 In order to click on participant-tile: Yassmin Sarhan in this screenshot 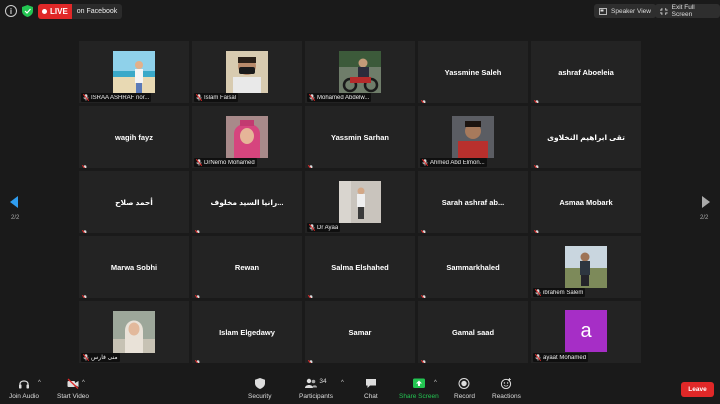, I will do `click(360, 137)`.